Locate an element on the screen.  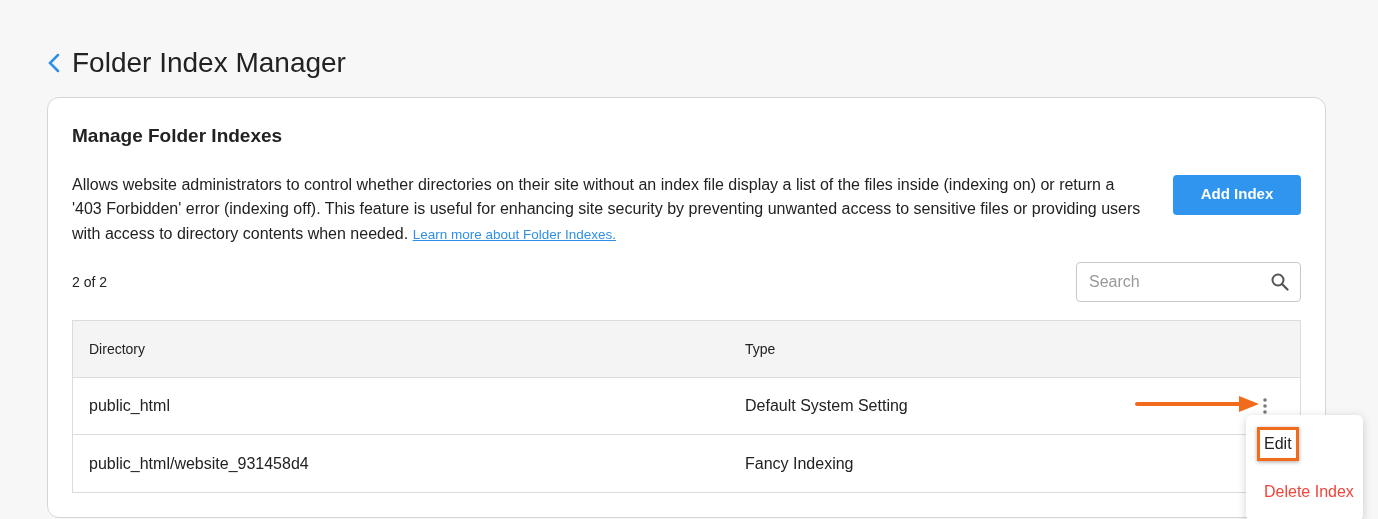
description-text: Allows website administrators to control whether directories on their site without an index file display a list of the files inside (indexing on) or return a '403 Forbidden' error (indexing off). This feature is useful for enhancing site security by preventing unwanted access to sensitive files or providing users with access to directory contents when needed. Learn more about Folder Indexes. is located at coordinates (607, 209).